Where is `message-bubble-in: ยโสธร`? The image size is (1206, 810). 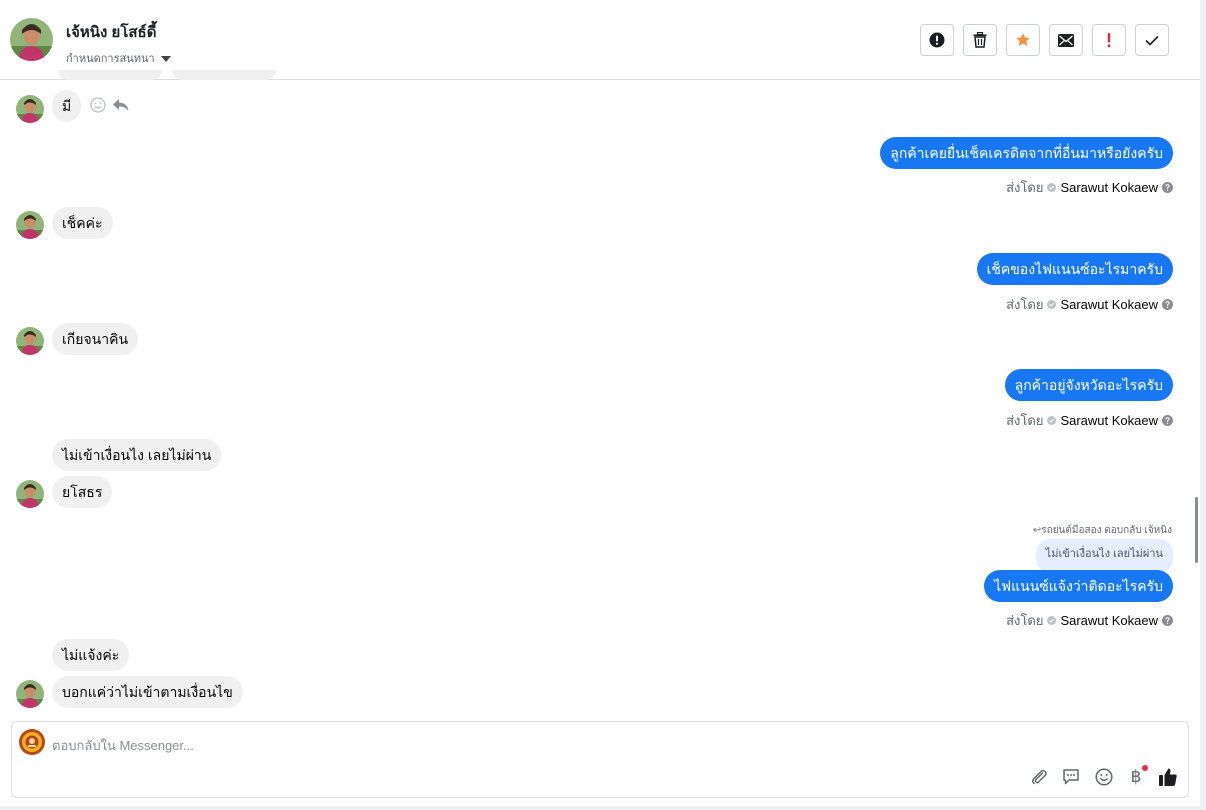
message-bubble-in: ยโสธร is located at coordinates (82, 492).